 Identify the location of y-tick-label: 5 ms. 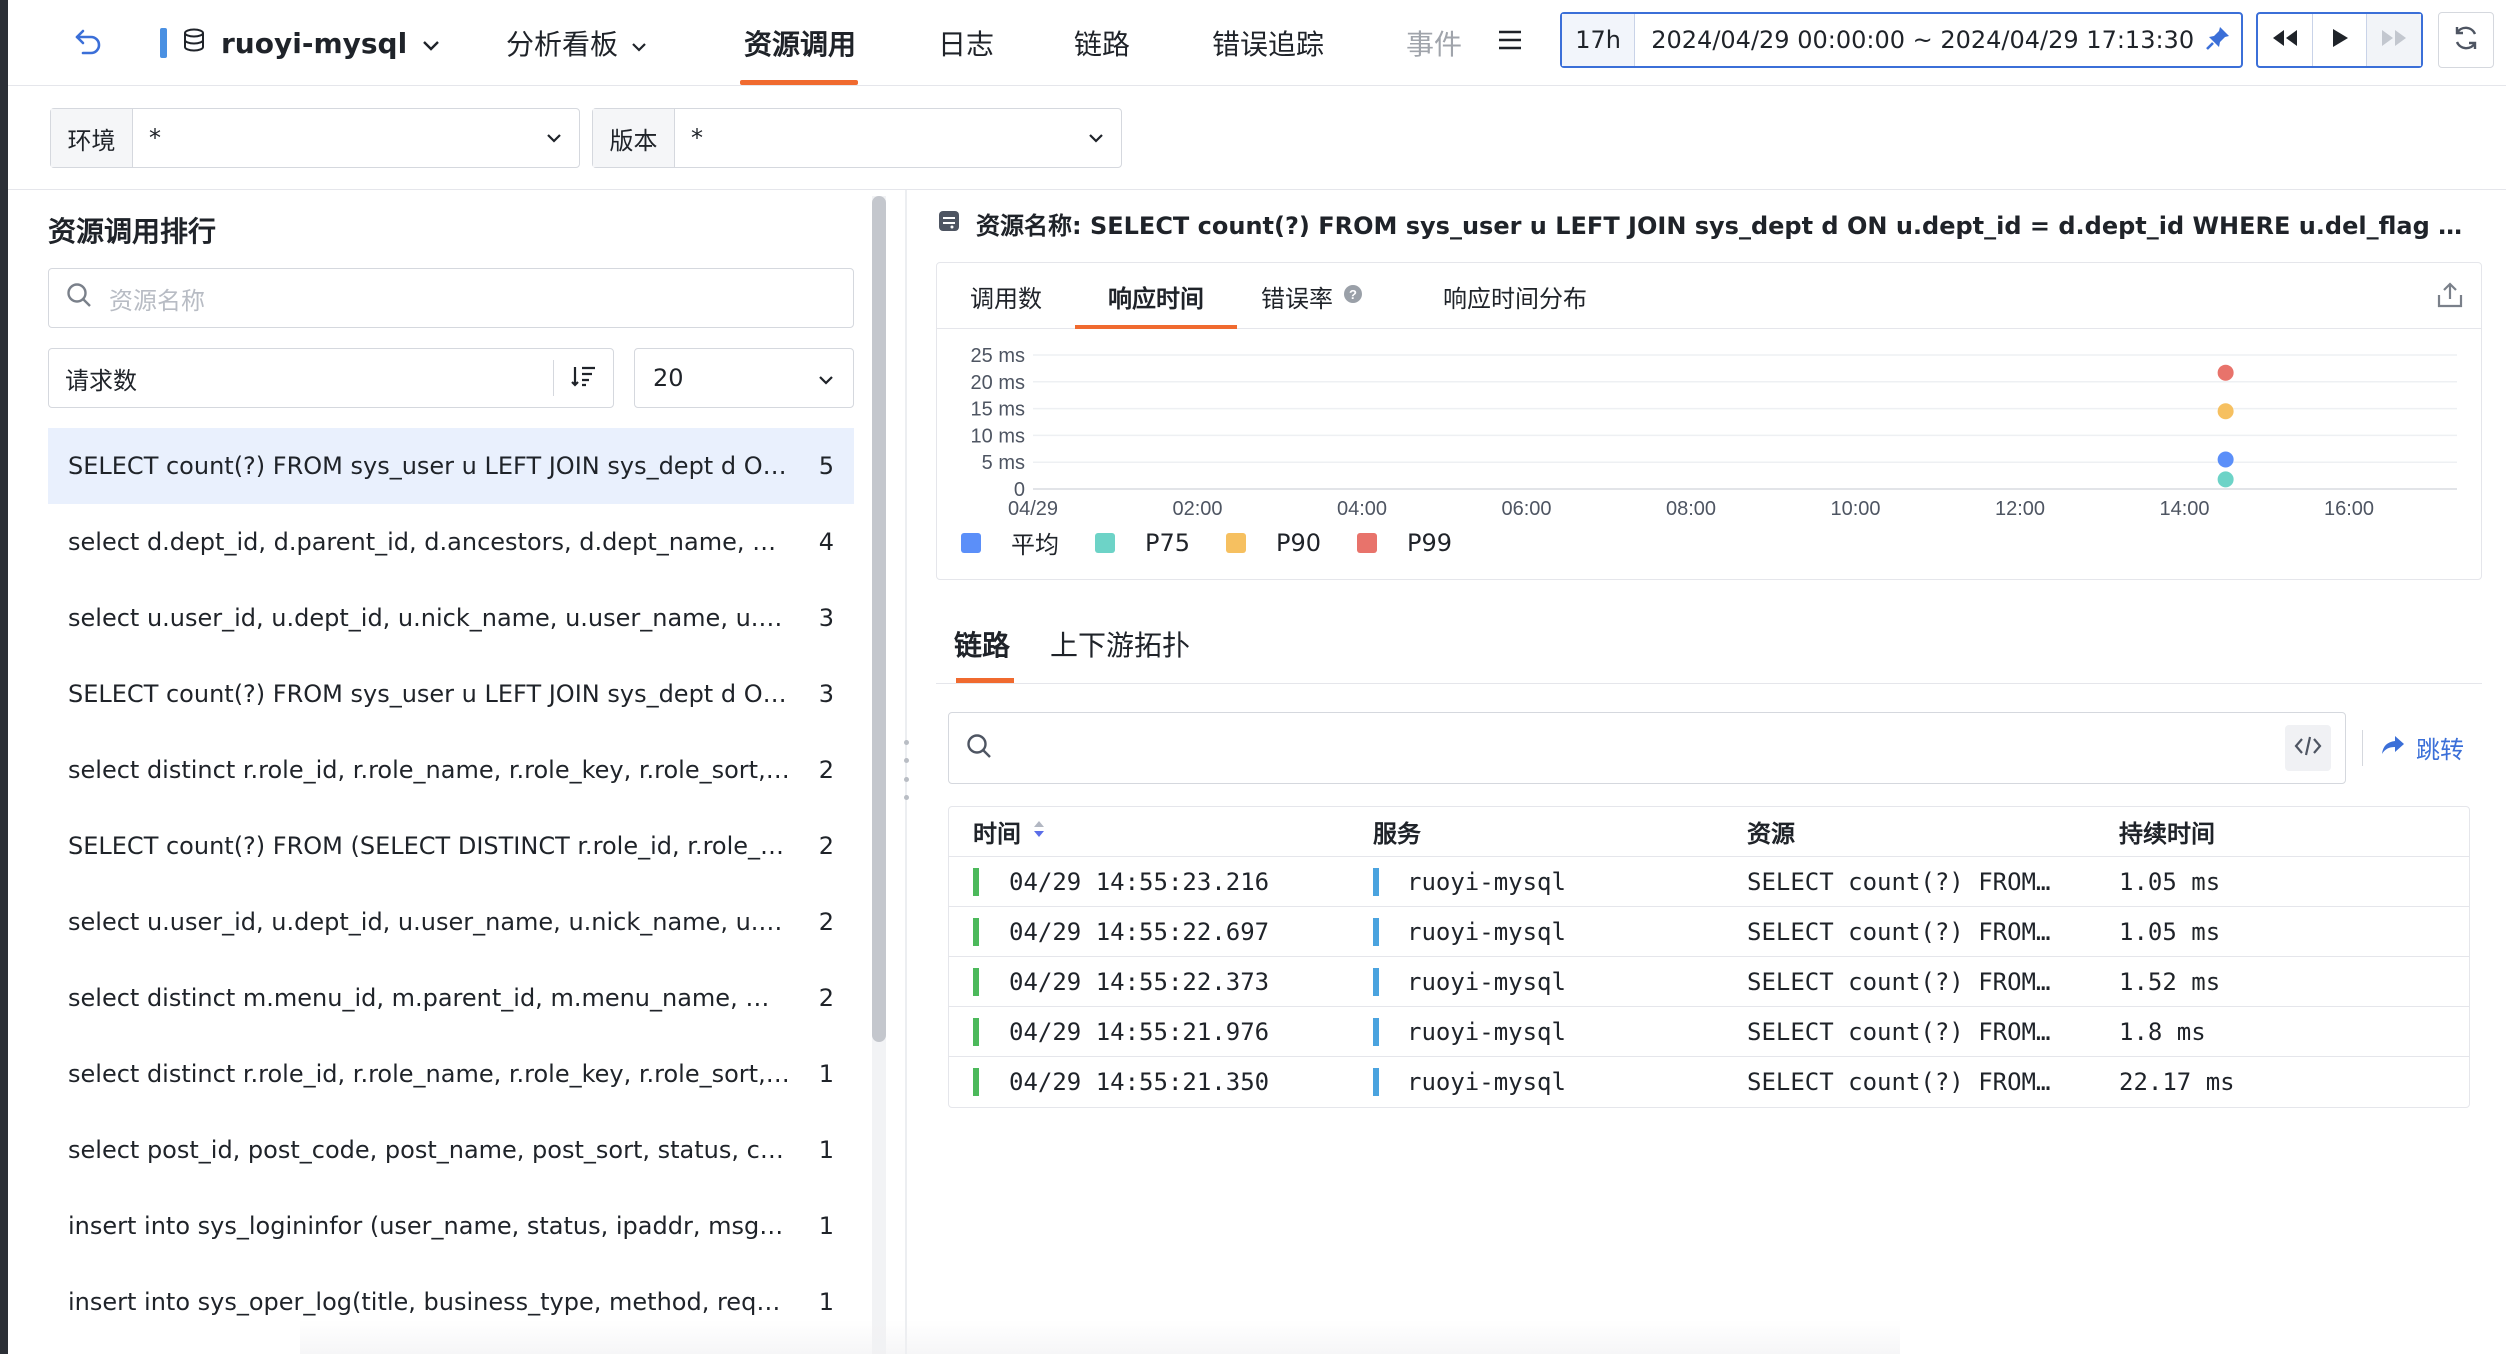
(1003, 463).